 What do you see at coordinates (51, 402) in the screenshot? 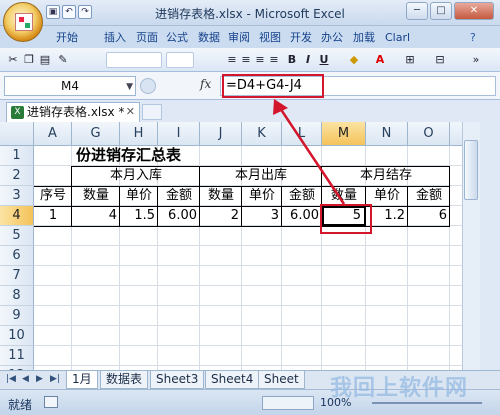
I see `macro-record-icon` at bounding box center [51, 402].